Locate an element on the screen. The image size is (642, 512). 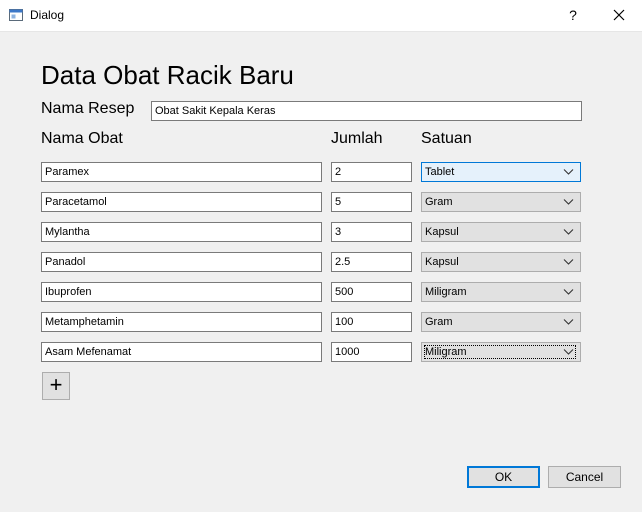
ok-button: OK is located at coordinates (503, 477).